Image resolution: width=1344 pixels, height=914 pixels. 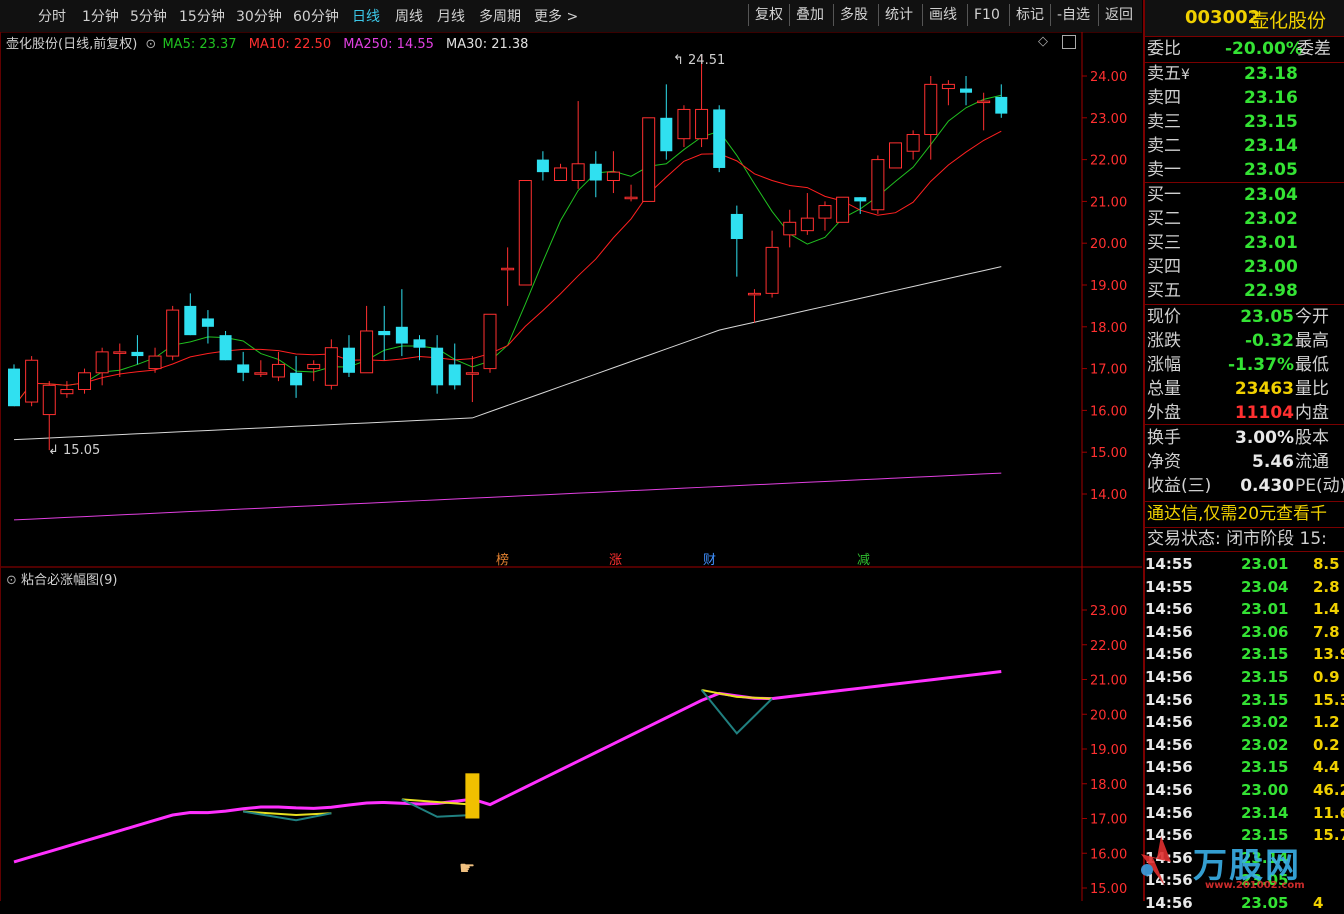 What do you see at coordinates (1238, 317) in the screenshot?
I see `stat-row: 现价 23.05 今开` at bounding box center [1238, 317].